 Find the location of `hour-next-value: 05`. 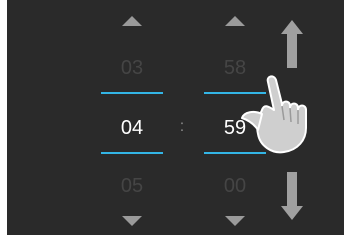

hour-next-value: 05 is located at coordinates (132, 186).